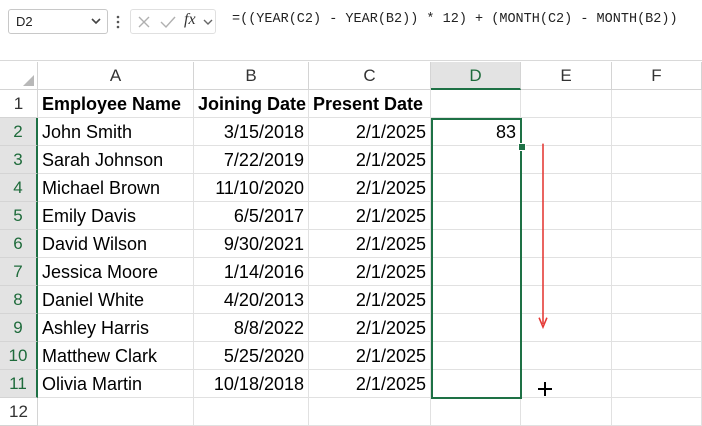 This screenshot has width=702, height=426. Describe the element at coordinates (116, 160) in the screenshot. I see `cell-a3: Sarah Johnson` at that location.